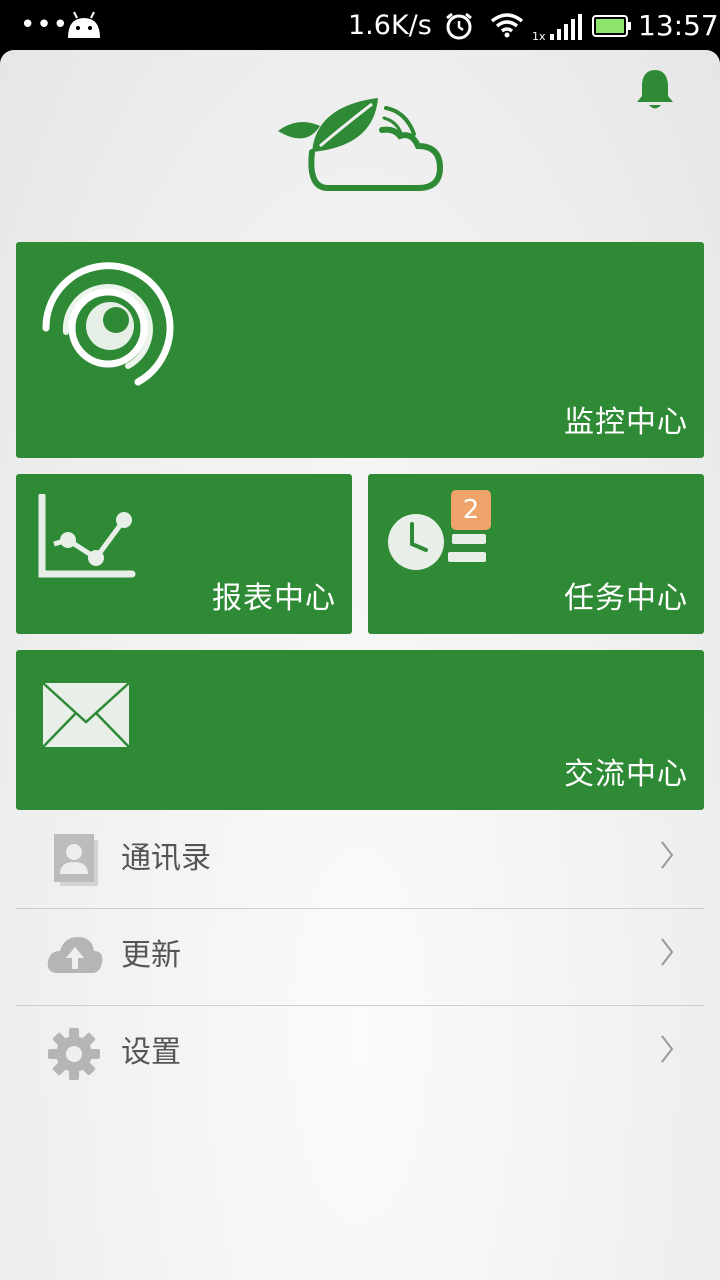  What do you see at coordinates (87, 536) in the screenshot?
I see `line-chart-icon` at bounding box center [87, 536].